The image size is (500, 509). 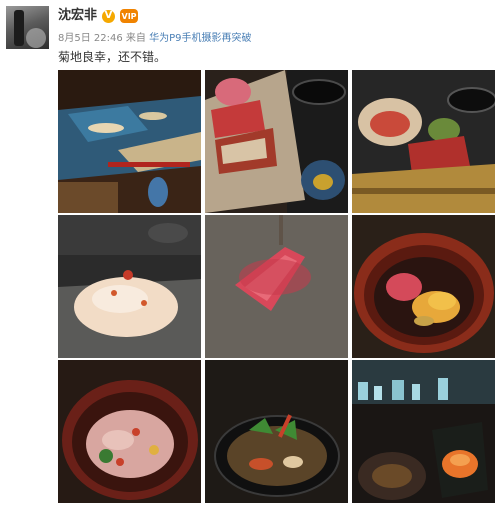 What do you see at coordinates (200, 38) in the screenshot?
I see `post-source-link: 华为P9手机摄影再突破` at bounding box center [200, 38].